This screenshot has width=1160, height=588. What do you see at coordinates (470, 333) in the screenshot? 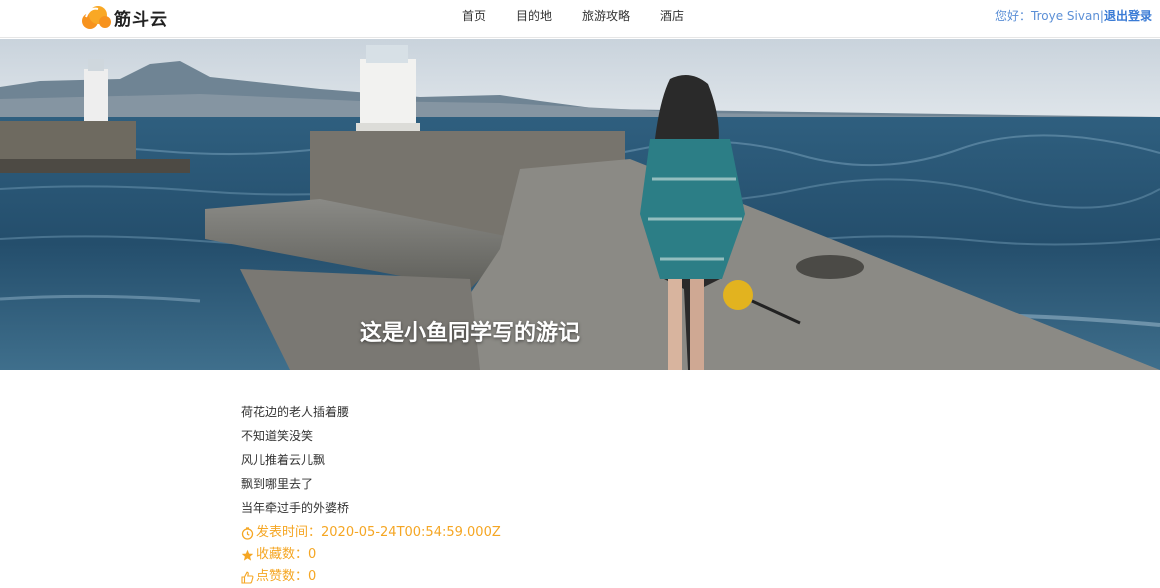
I see `banner-title: 这是小鱼同学写的游记` at bounding box center [470, 333].